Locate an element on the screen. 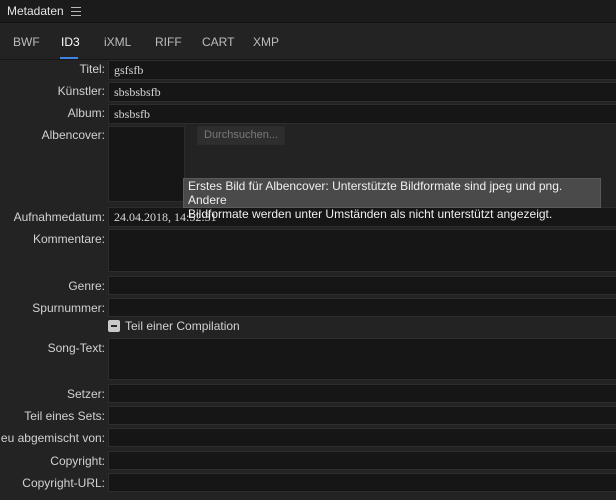  track-number-label: Spurnummer: is located at coordinates (68, 308).